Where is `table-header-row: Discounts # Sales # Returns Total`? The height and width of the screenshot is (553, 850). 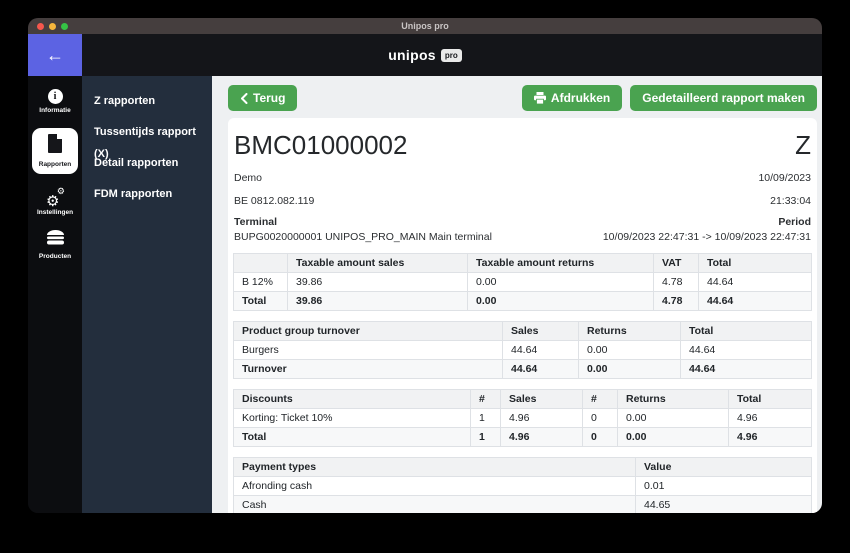 table-header-row: Discounts # Sales # Returns Total is located at coordinates (522, 399).